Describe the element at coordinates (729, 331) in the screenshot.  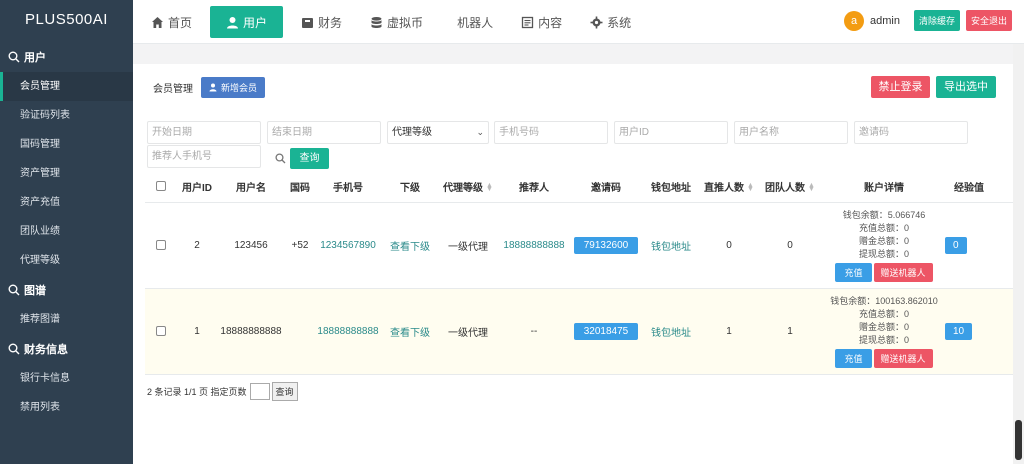
I see `cell-direct-count: 1` at that location.